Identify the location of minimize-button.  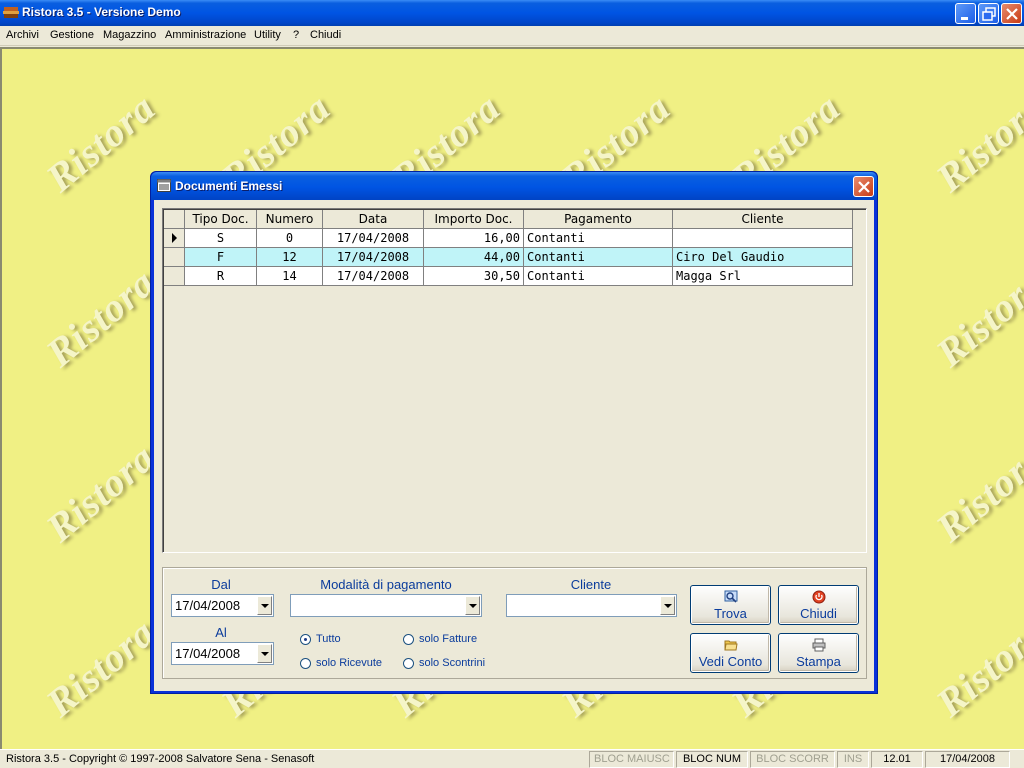
(965, 13).